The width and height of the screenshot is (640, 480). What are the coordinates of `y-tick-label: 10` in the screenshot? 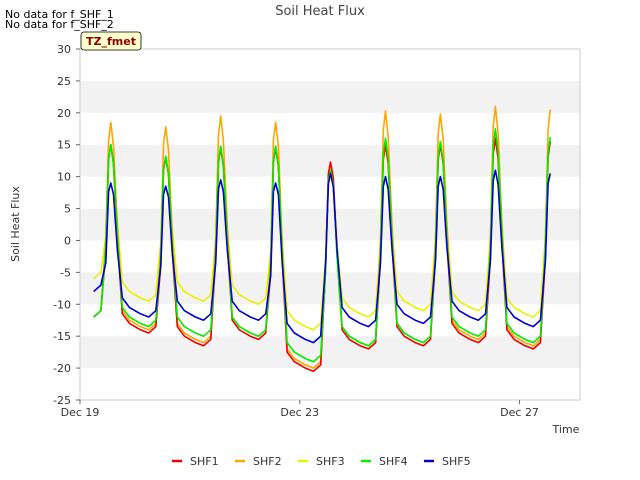 It's located at (64, 177).